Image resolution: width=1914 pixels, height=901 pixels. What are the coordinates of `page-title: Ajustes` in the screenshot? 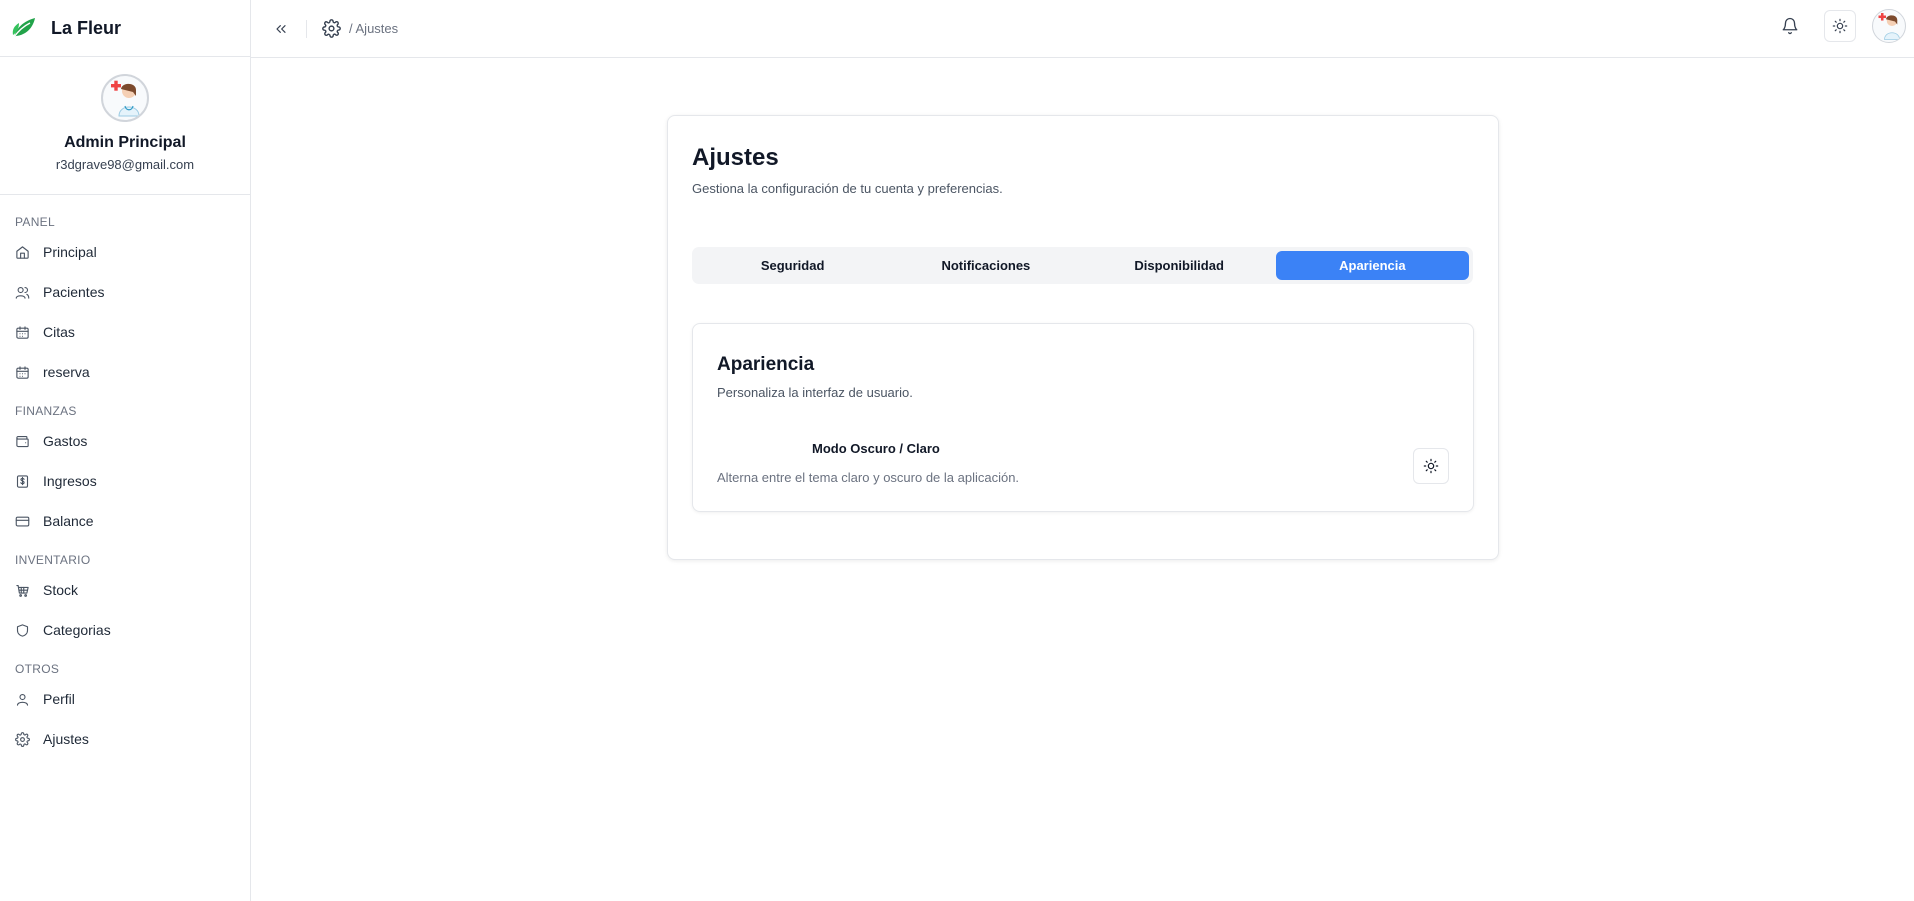 It's located at (735, 157).